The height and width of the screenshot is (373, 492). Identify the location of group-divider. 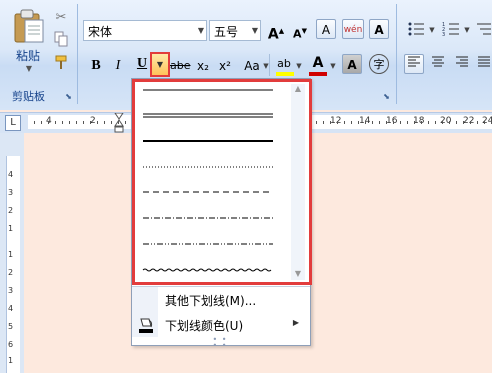
(396, 54).